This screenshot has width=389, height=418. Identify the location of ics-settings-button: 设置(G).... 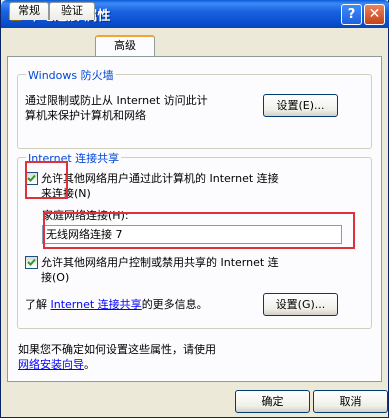
(300, 304).